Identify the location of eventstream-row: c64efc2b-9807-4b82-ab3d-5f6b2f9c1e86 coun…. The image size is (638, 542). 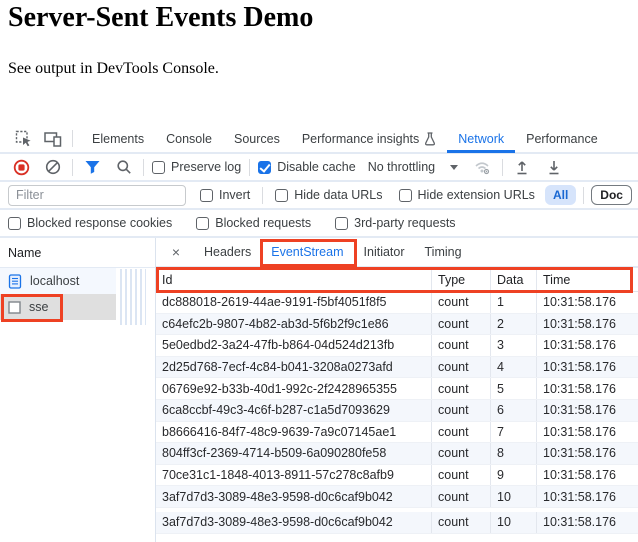
(397, 324).